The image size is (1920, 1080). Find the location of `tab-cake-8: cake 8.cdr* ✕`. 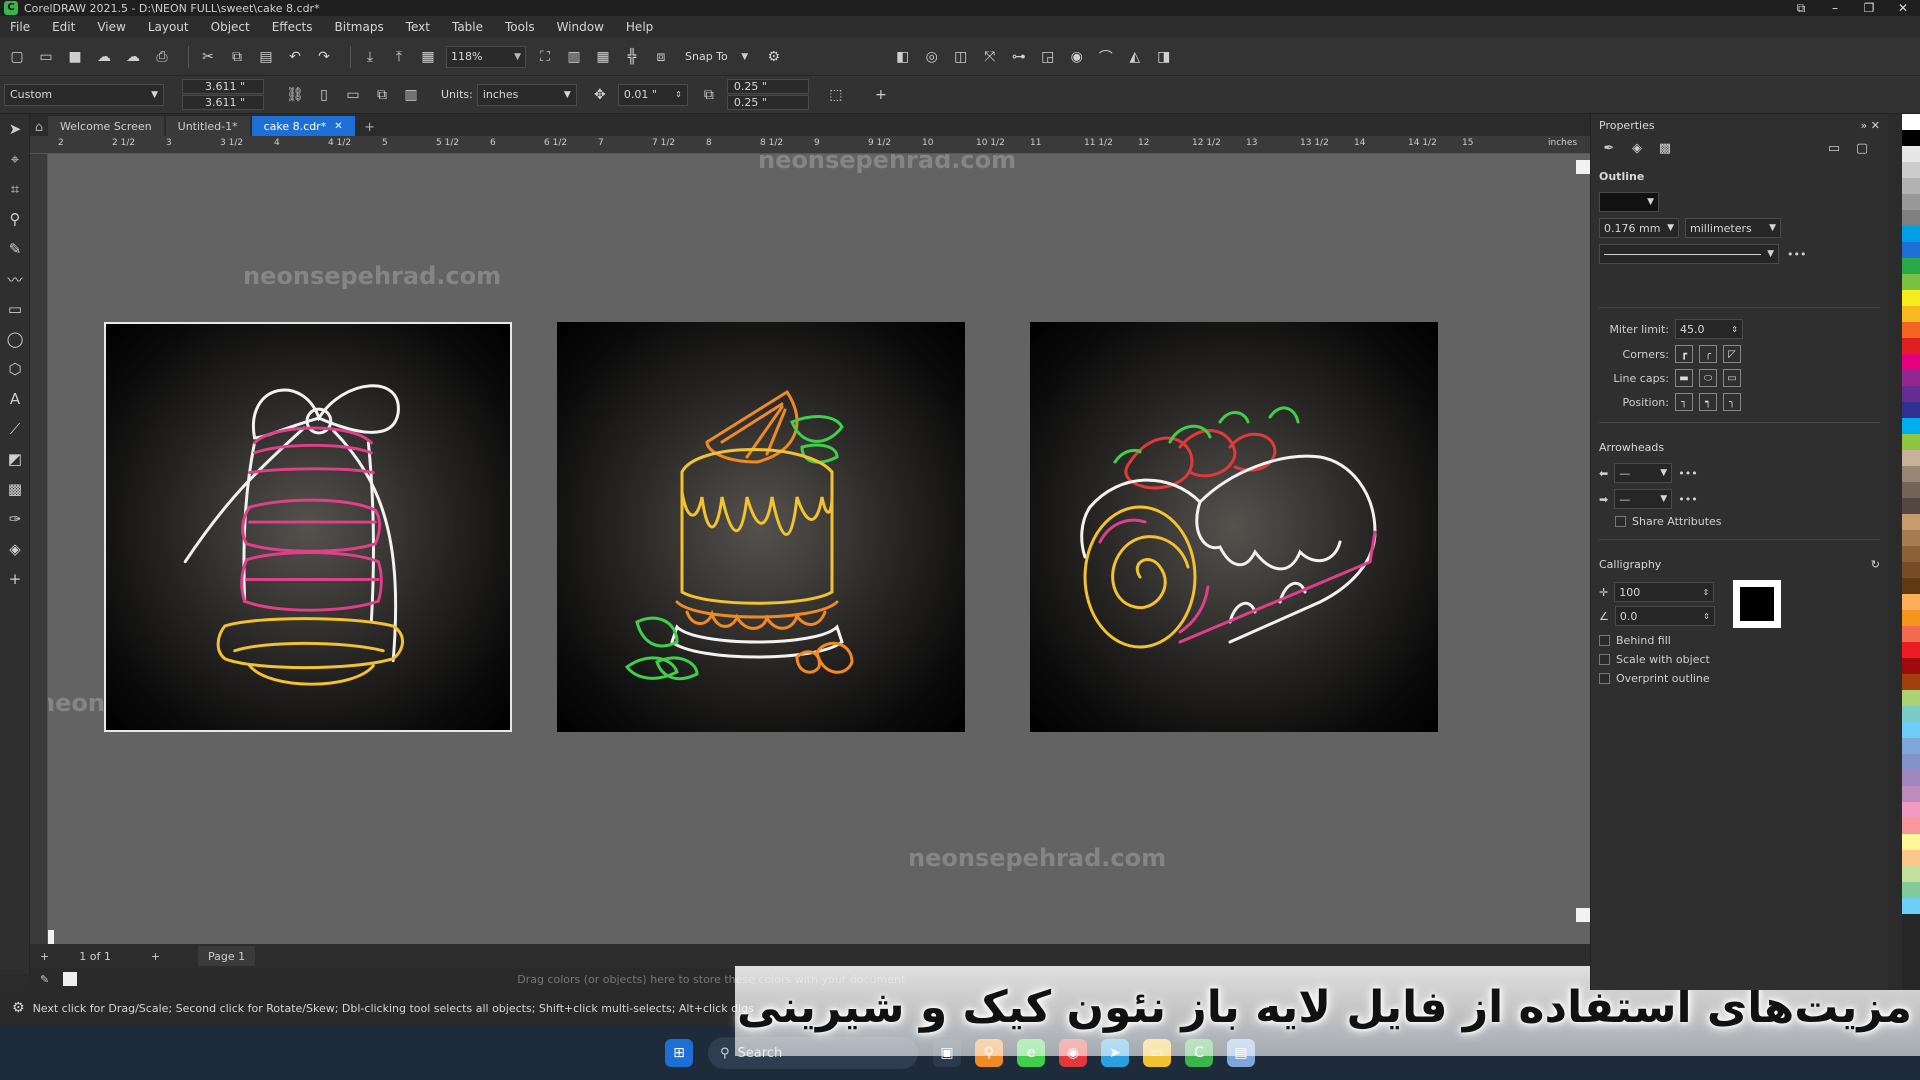

tab-cake-8: cake 8.cdr* ✕ is located at coordinates (303, 126).